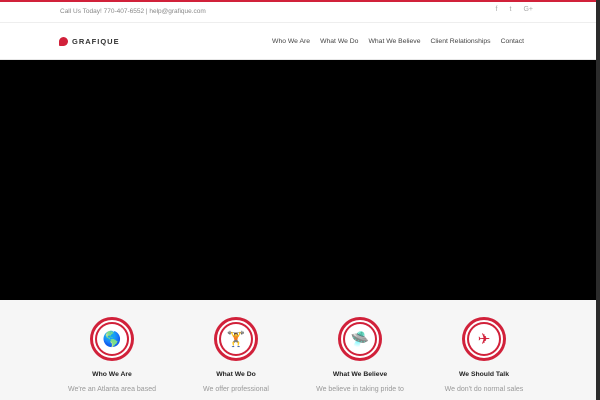 This screenshot has height=400, width=600. What do you see at coordinates (484, 389) in the screenshot?
I see `feature-text: We don't do normal sales` at bounding box center [484, 389].